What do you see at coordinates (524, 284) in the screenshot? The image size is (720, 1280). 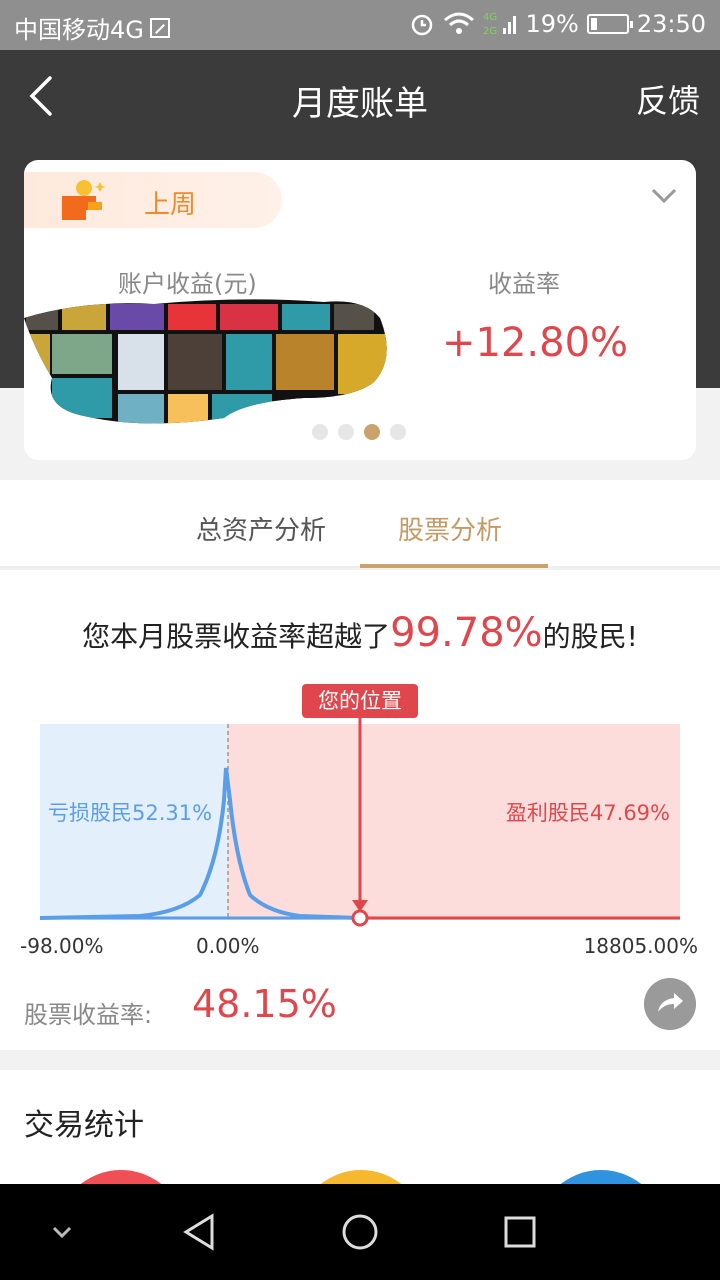 I see `rate-label: 收益率` at bounding box center [524, 284].